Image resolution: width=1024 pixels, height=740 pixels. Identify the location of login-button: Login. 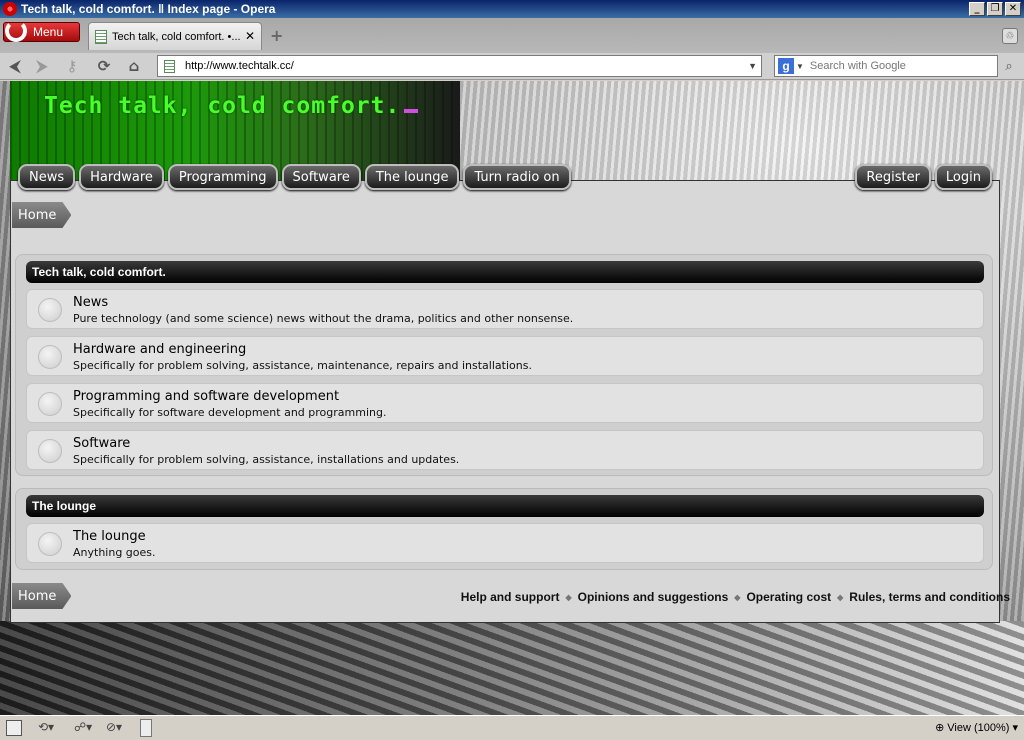
(963, 177).